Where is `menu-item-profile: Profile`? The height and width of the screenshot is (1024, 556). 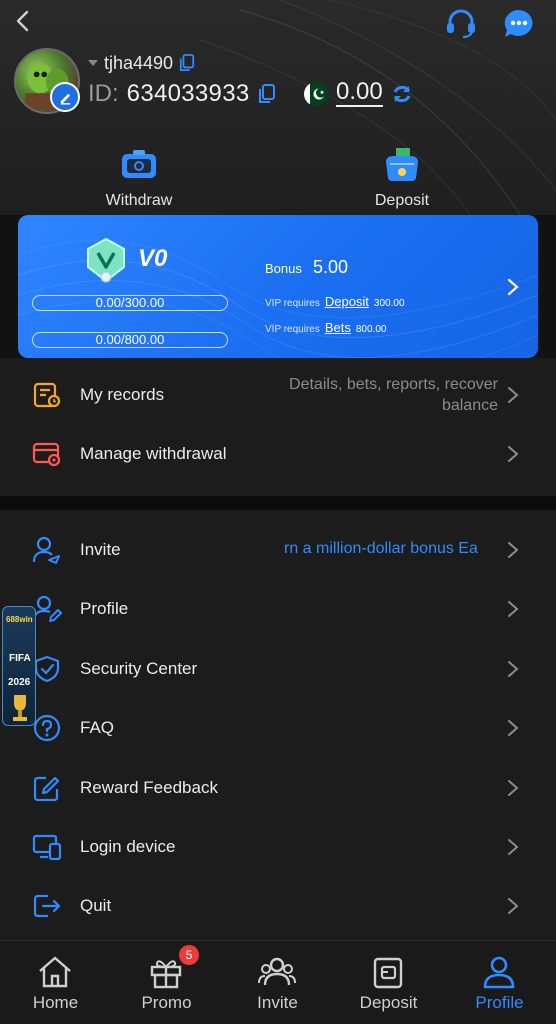 menu-item-profile: Profile is located at coordinates (278, 609).